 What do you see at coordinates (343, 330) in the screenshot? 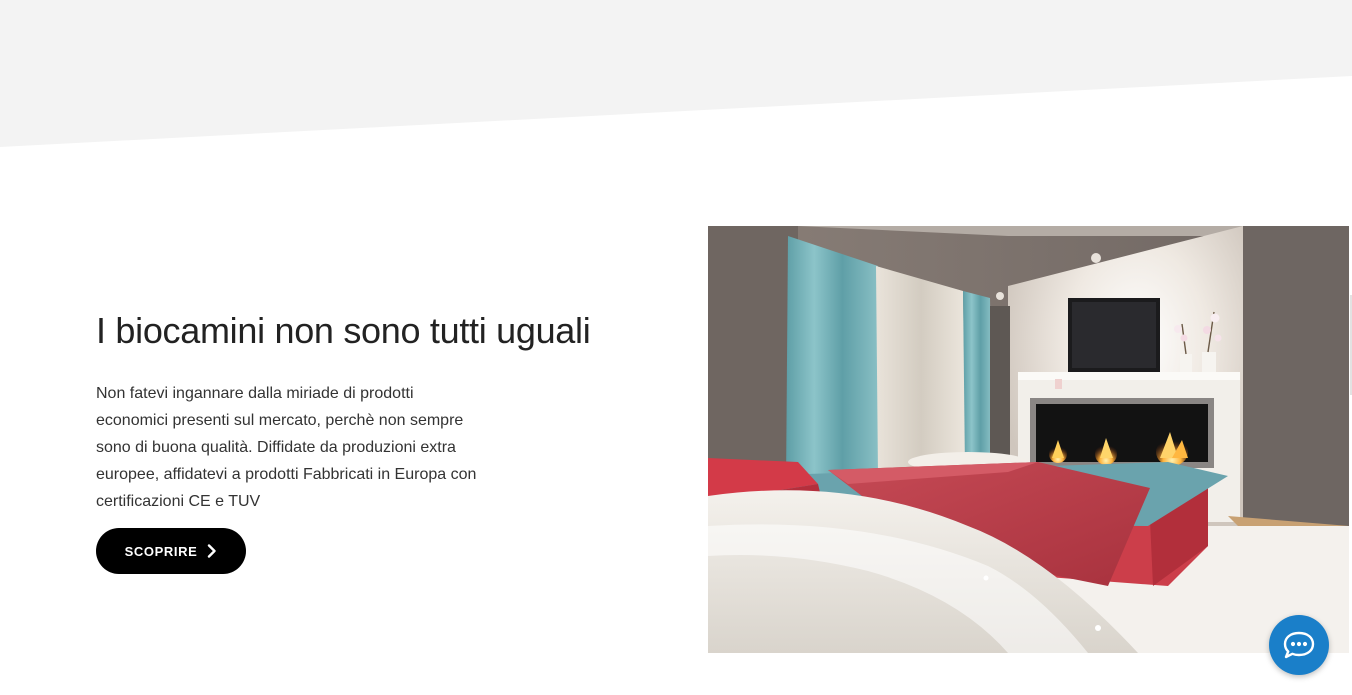
I see `section-heading: I biocamini non sono tutti uguali` at bounding box center [343, 330].